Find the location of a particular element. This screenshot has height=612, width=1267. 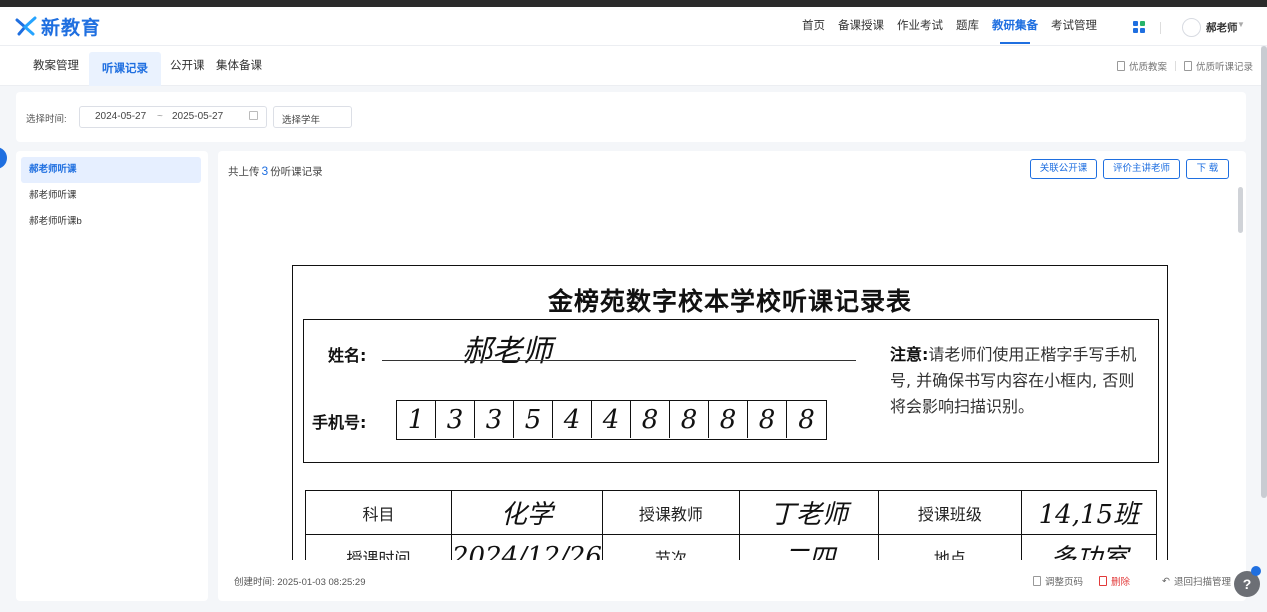

user-name: 郝老师 is located at coordinates (1222, 27).